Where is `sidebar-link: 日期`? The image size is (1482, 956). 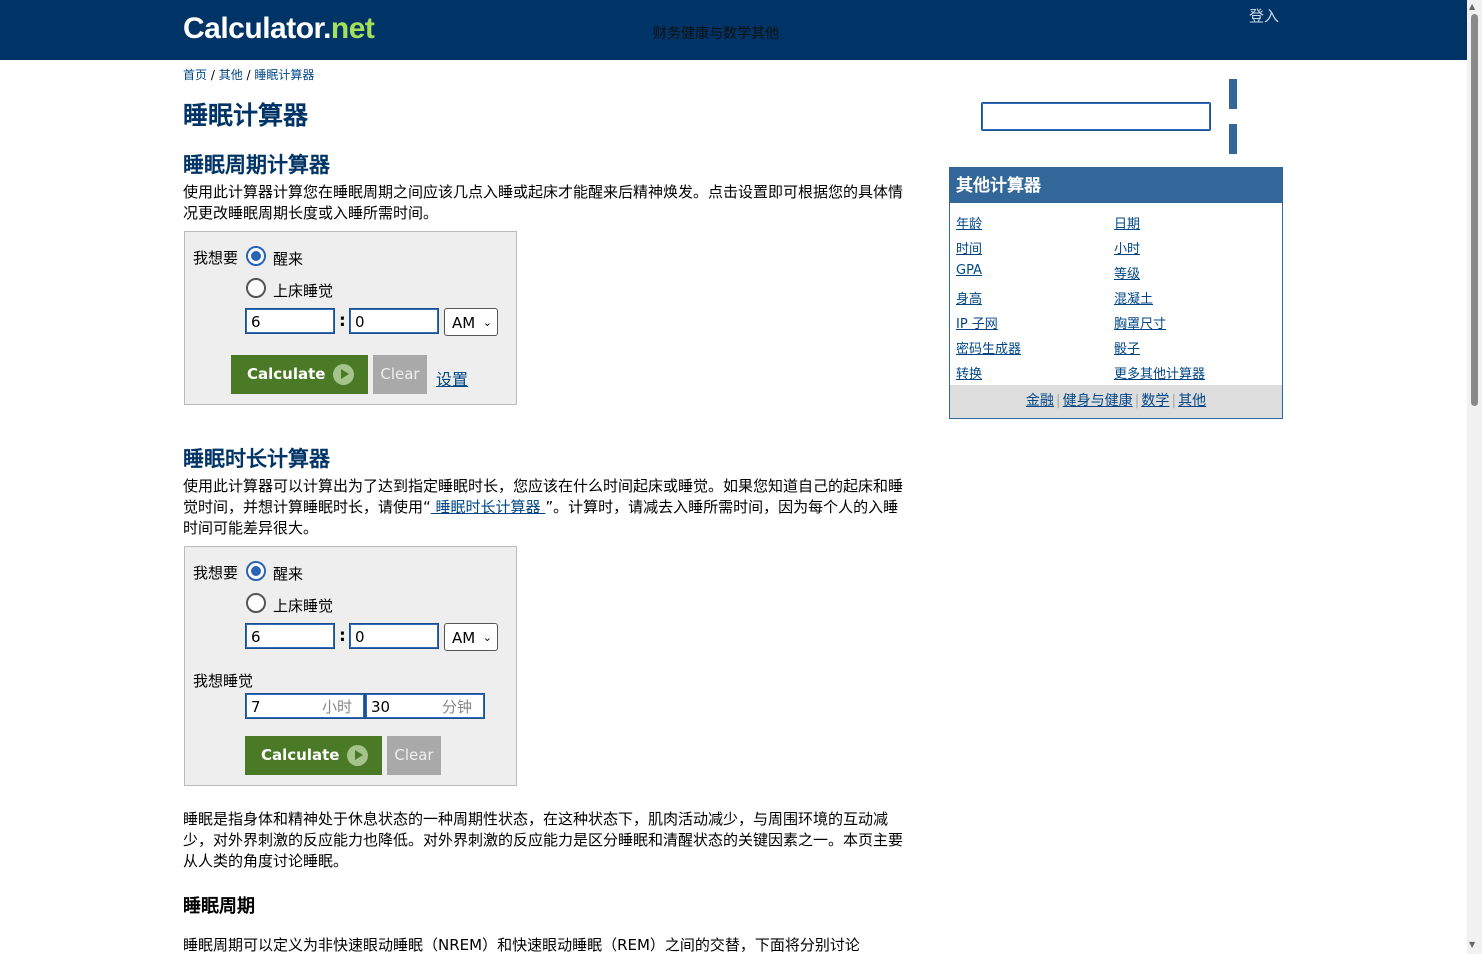
sidebar-link: 日期 is located at coordinates (1127, 222).